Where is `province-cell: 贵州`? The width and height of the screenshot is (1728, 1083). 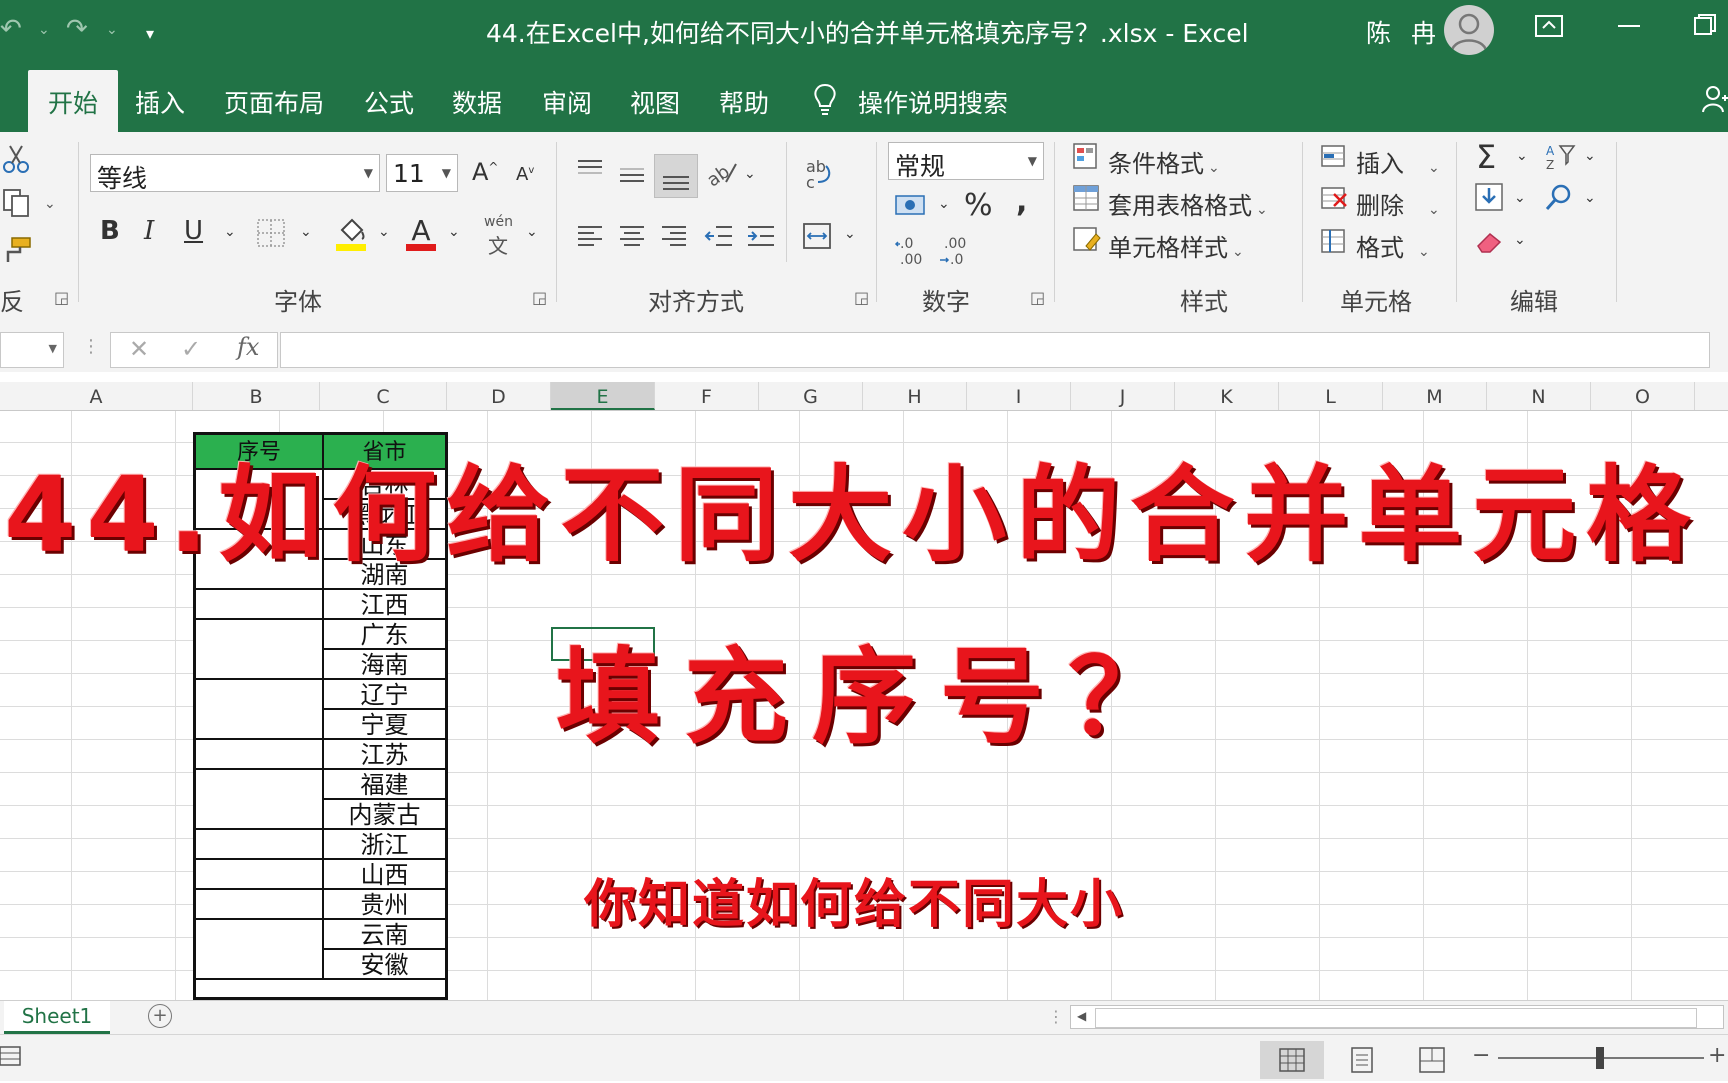
province-cell: 贵州 is located at coordinates (384, 905).